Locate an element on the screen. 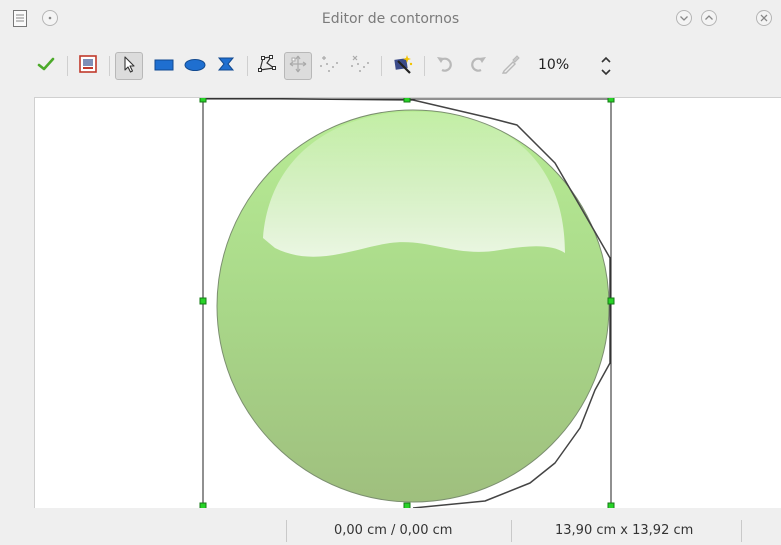  close-button is located at coordinates (764, 18).